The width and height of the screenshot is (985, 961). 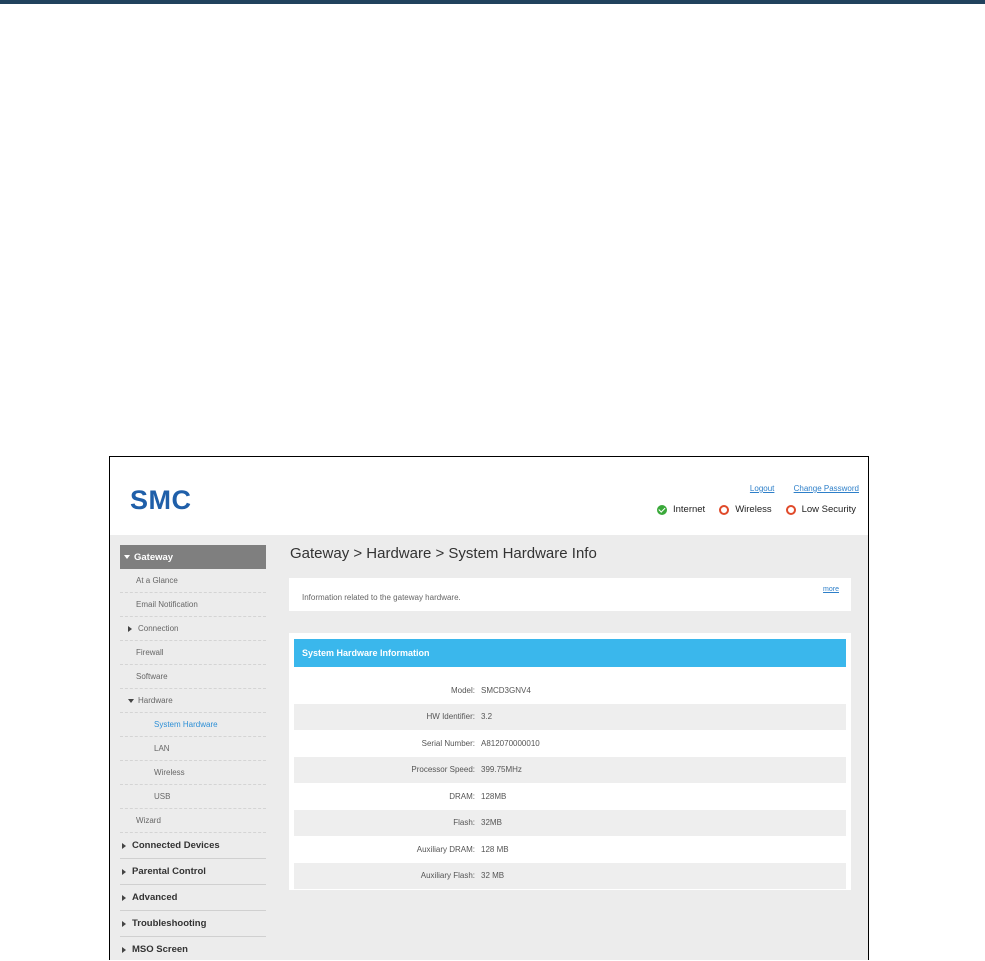 What do you see at coordinates (193, 605) in the screenshot?
I see `sidebar-item-email-notification: Email Notification` at bounding box center [193, 605].